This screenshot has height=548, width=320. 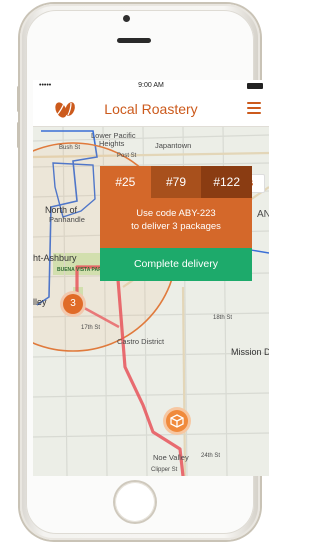 What do you see at coordinates (141, 341) in the screenshot?
I see `map-label: Castro District` at bounding box center [141, 341].